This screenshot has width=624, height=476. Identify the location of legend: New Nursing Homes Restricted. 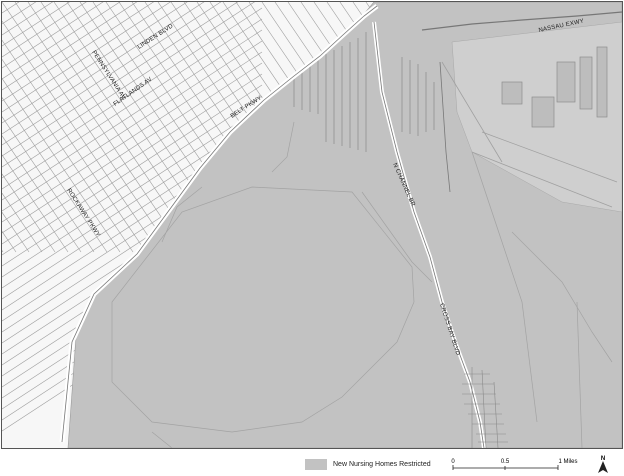
(368, 464).